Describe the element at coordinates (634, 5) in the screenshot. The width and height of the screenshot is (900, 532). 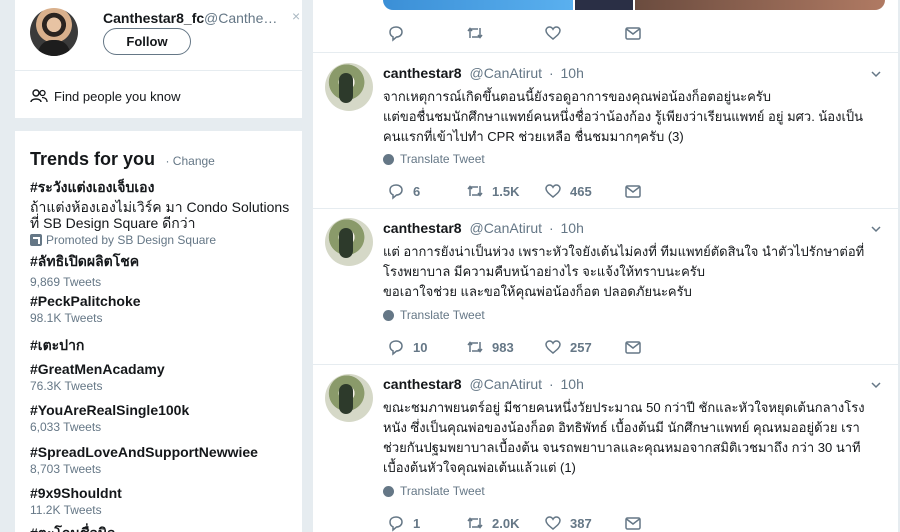
I see `tweet-media` at that location.